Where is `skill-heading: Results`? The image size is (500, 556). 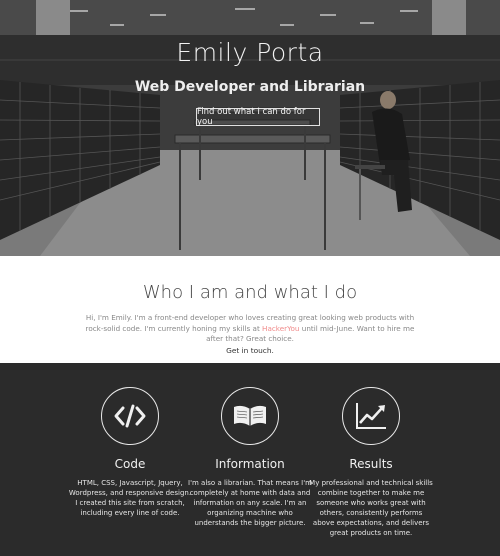
skill-heading: Results is located at coordinates (371, 464).